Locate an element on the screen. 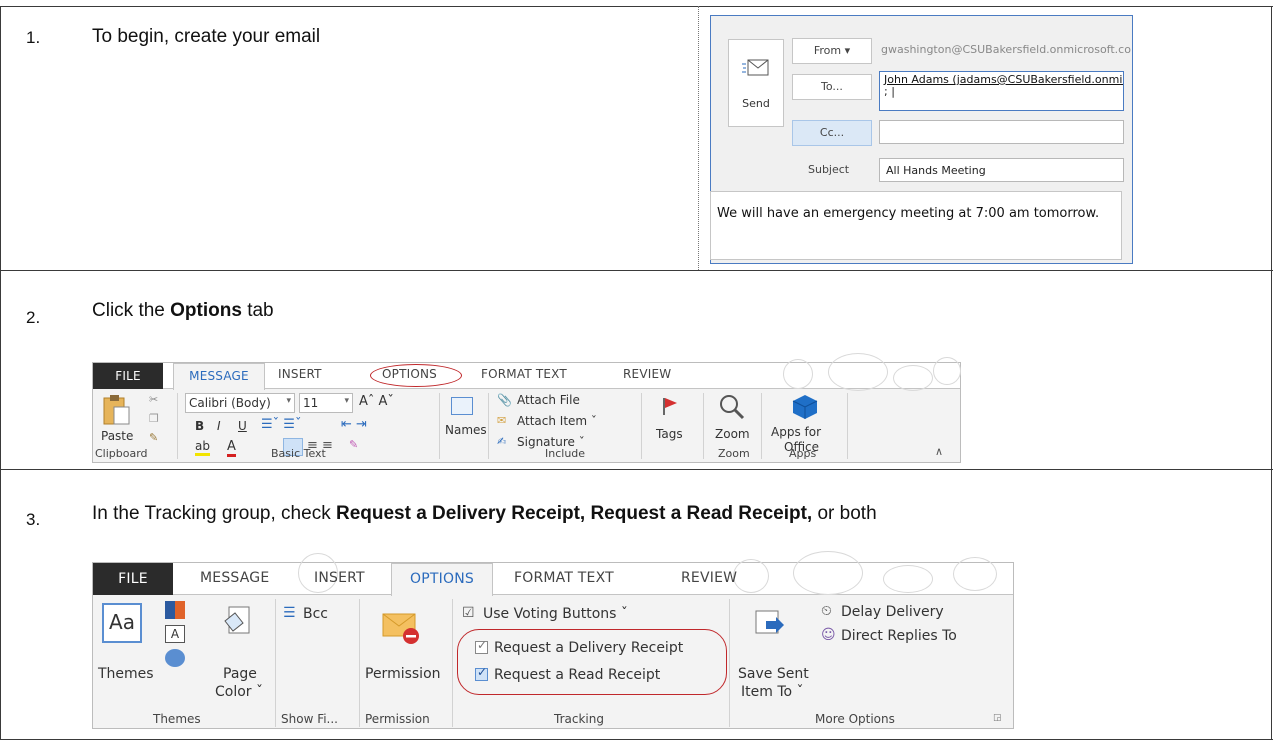 The image size is (1273, 742). clipboard-icon is located at coordinates (116, 410).